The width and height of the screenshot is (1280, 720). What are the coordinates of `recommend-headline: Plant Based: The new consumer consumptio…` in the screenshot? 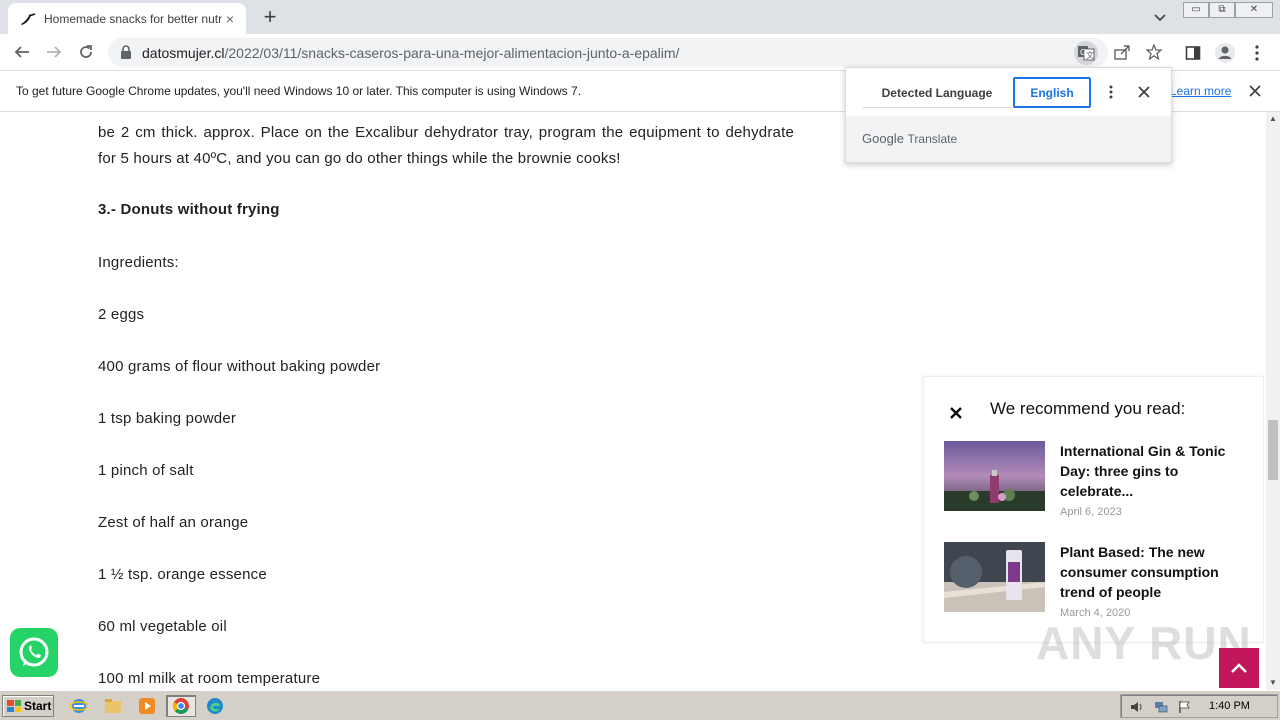 It's located at (1150, 572).